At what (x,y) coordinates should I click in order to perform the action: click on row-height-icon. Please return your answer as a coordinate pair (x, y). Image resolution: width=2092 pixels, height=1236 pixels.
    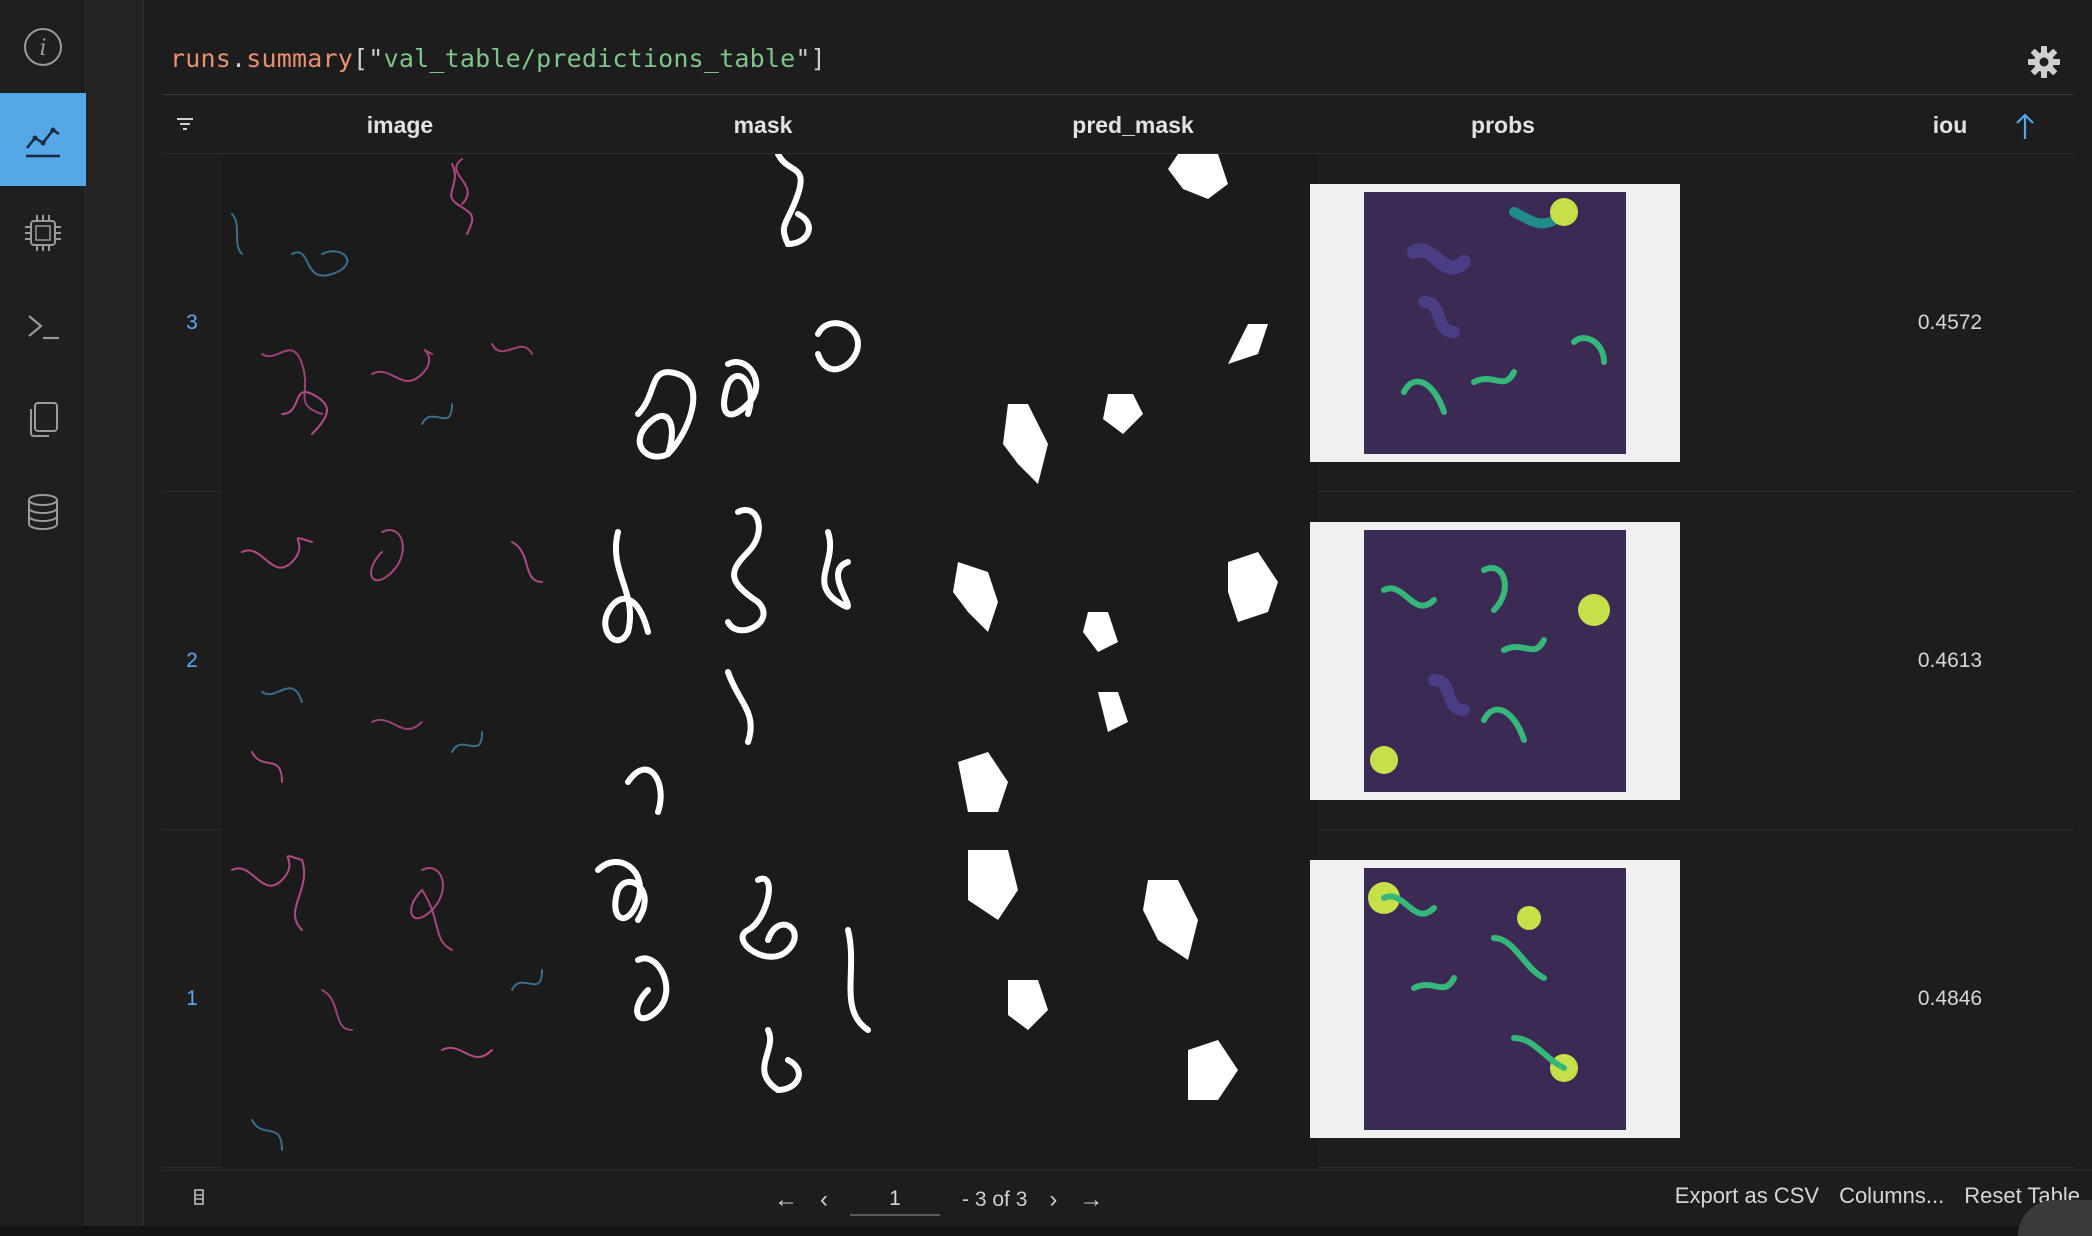
    Looking at the image, I should click on (199, 1197).